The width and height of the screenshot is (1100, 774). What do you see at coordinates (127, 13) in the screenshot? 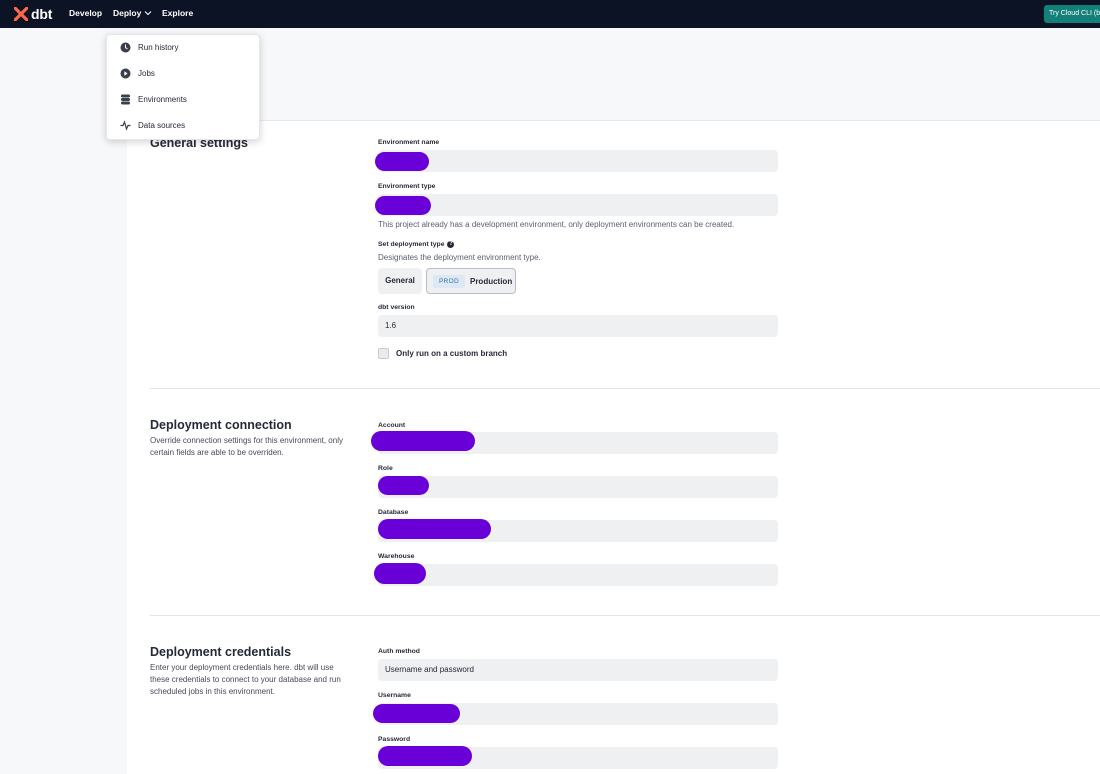
I see `nav-deploy-label: Deploy` at bounding box center [127, 13].